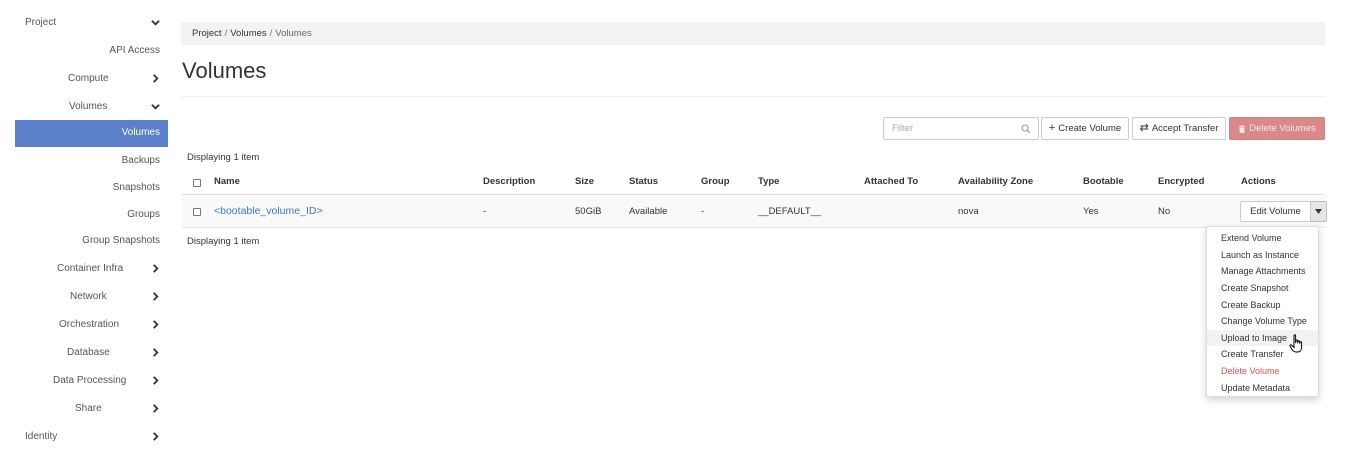  I want to click on column-header-bootable: Bootable, so click(1103, 181).